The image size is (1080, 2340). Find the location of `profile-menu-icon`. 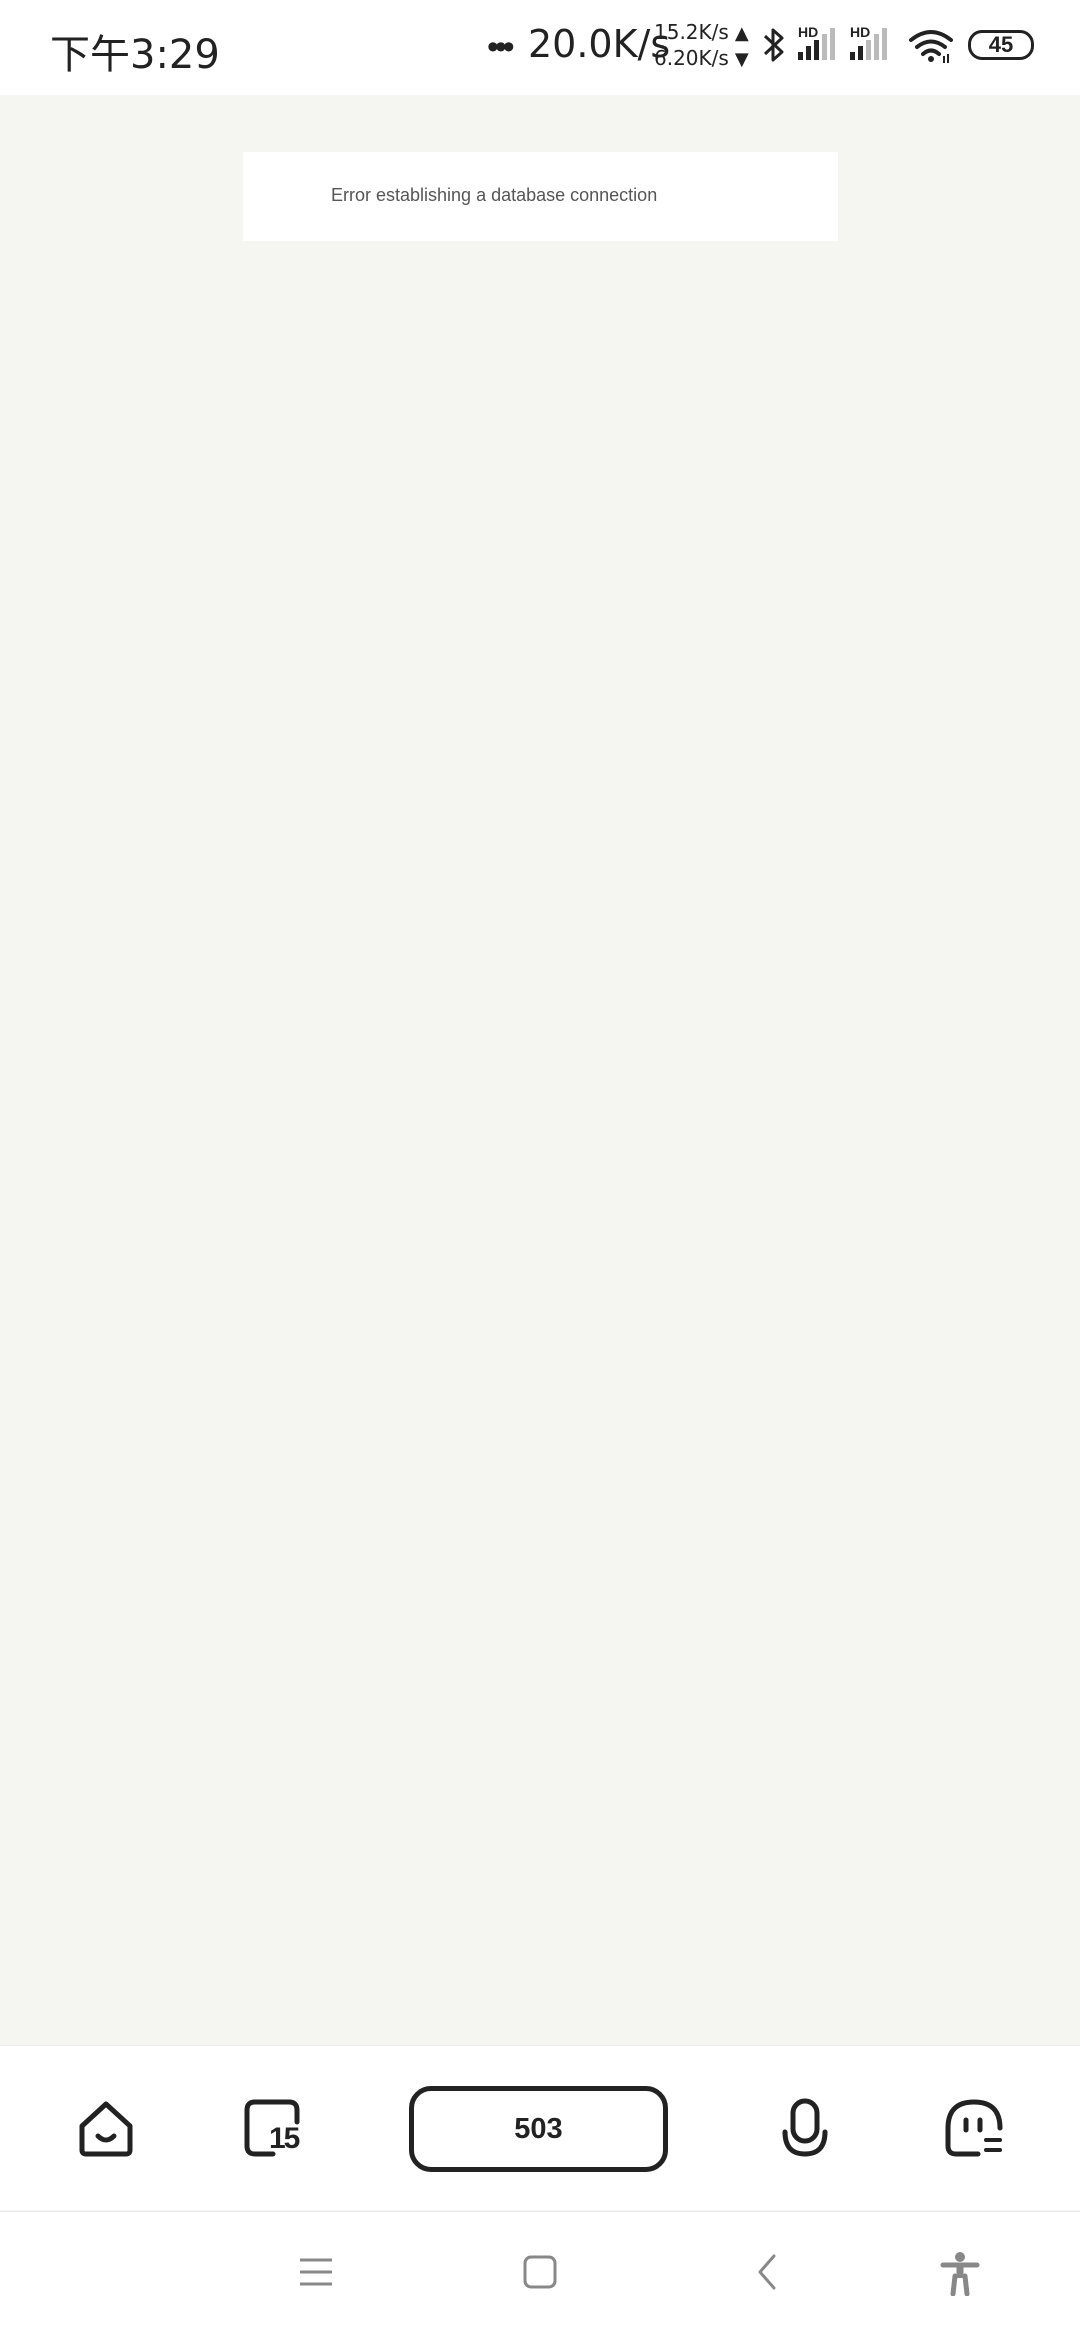

profile-menu-icon is located at coordinates (974, 2128).